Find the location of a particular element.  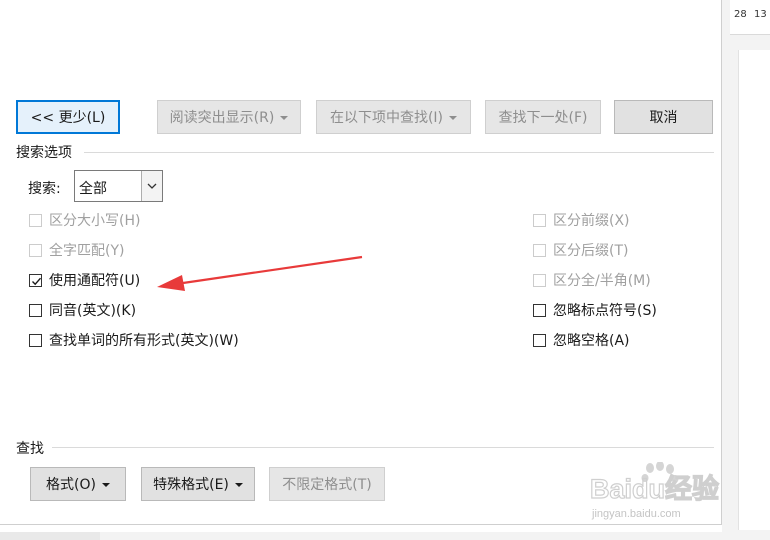

option-whole-word: 全字匹配(Y) is located at coordinates (76, 250).